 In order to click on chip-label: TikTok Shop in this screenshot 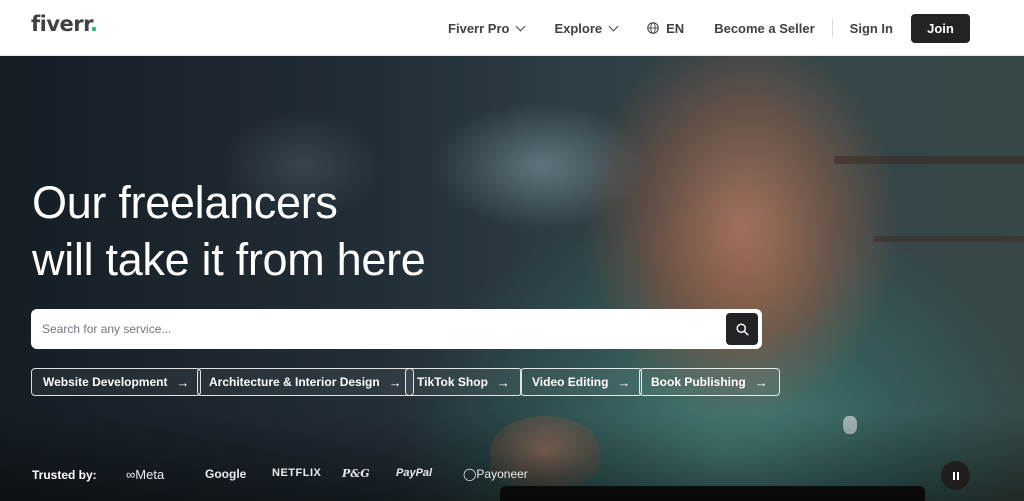, I will do `click(452, 382)`.